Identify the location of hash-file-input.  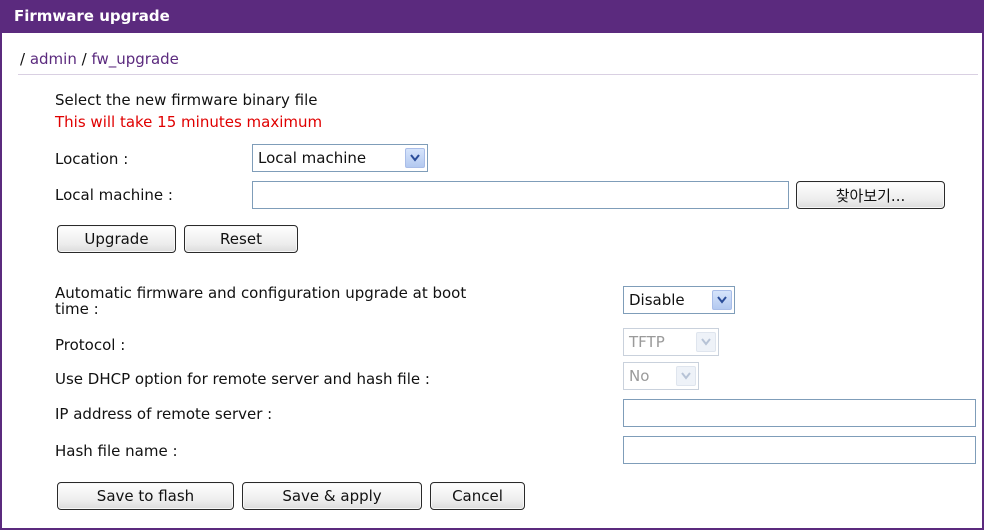
(799, 450).